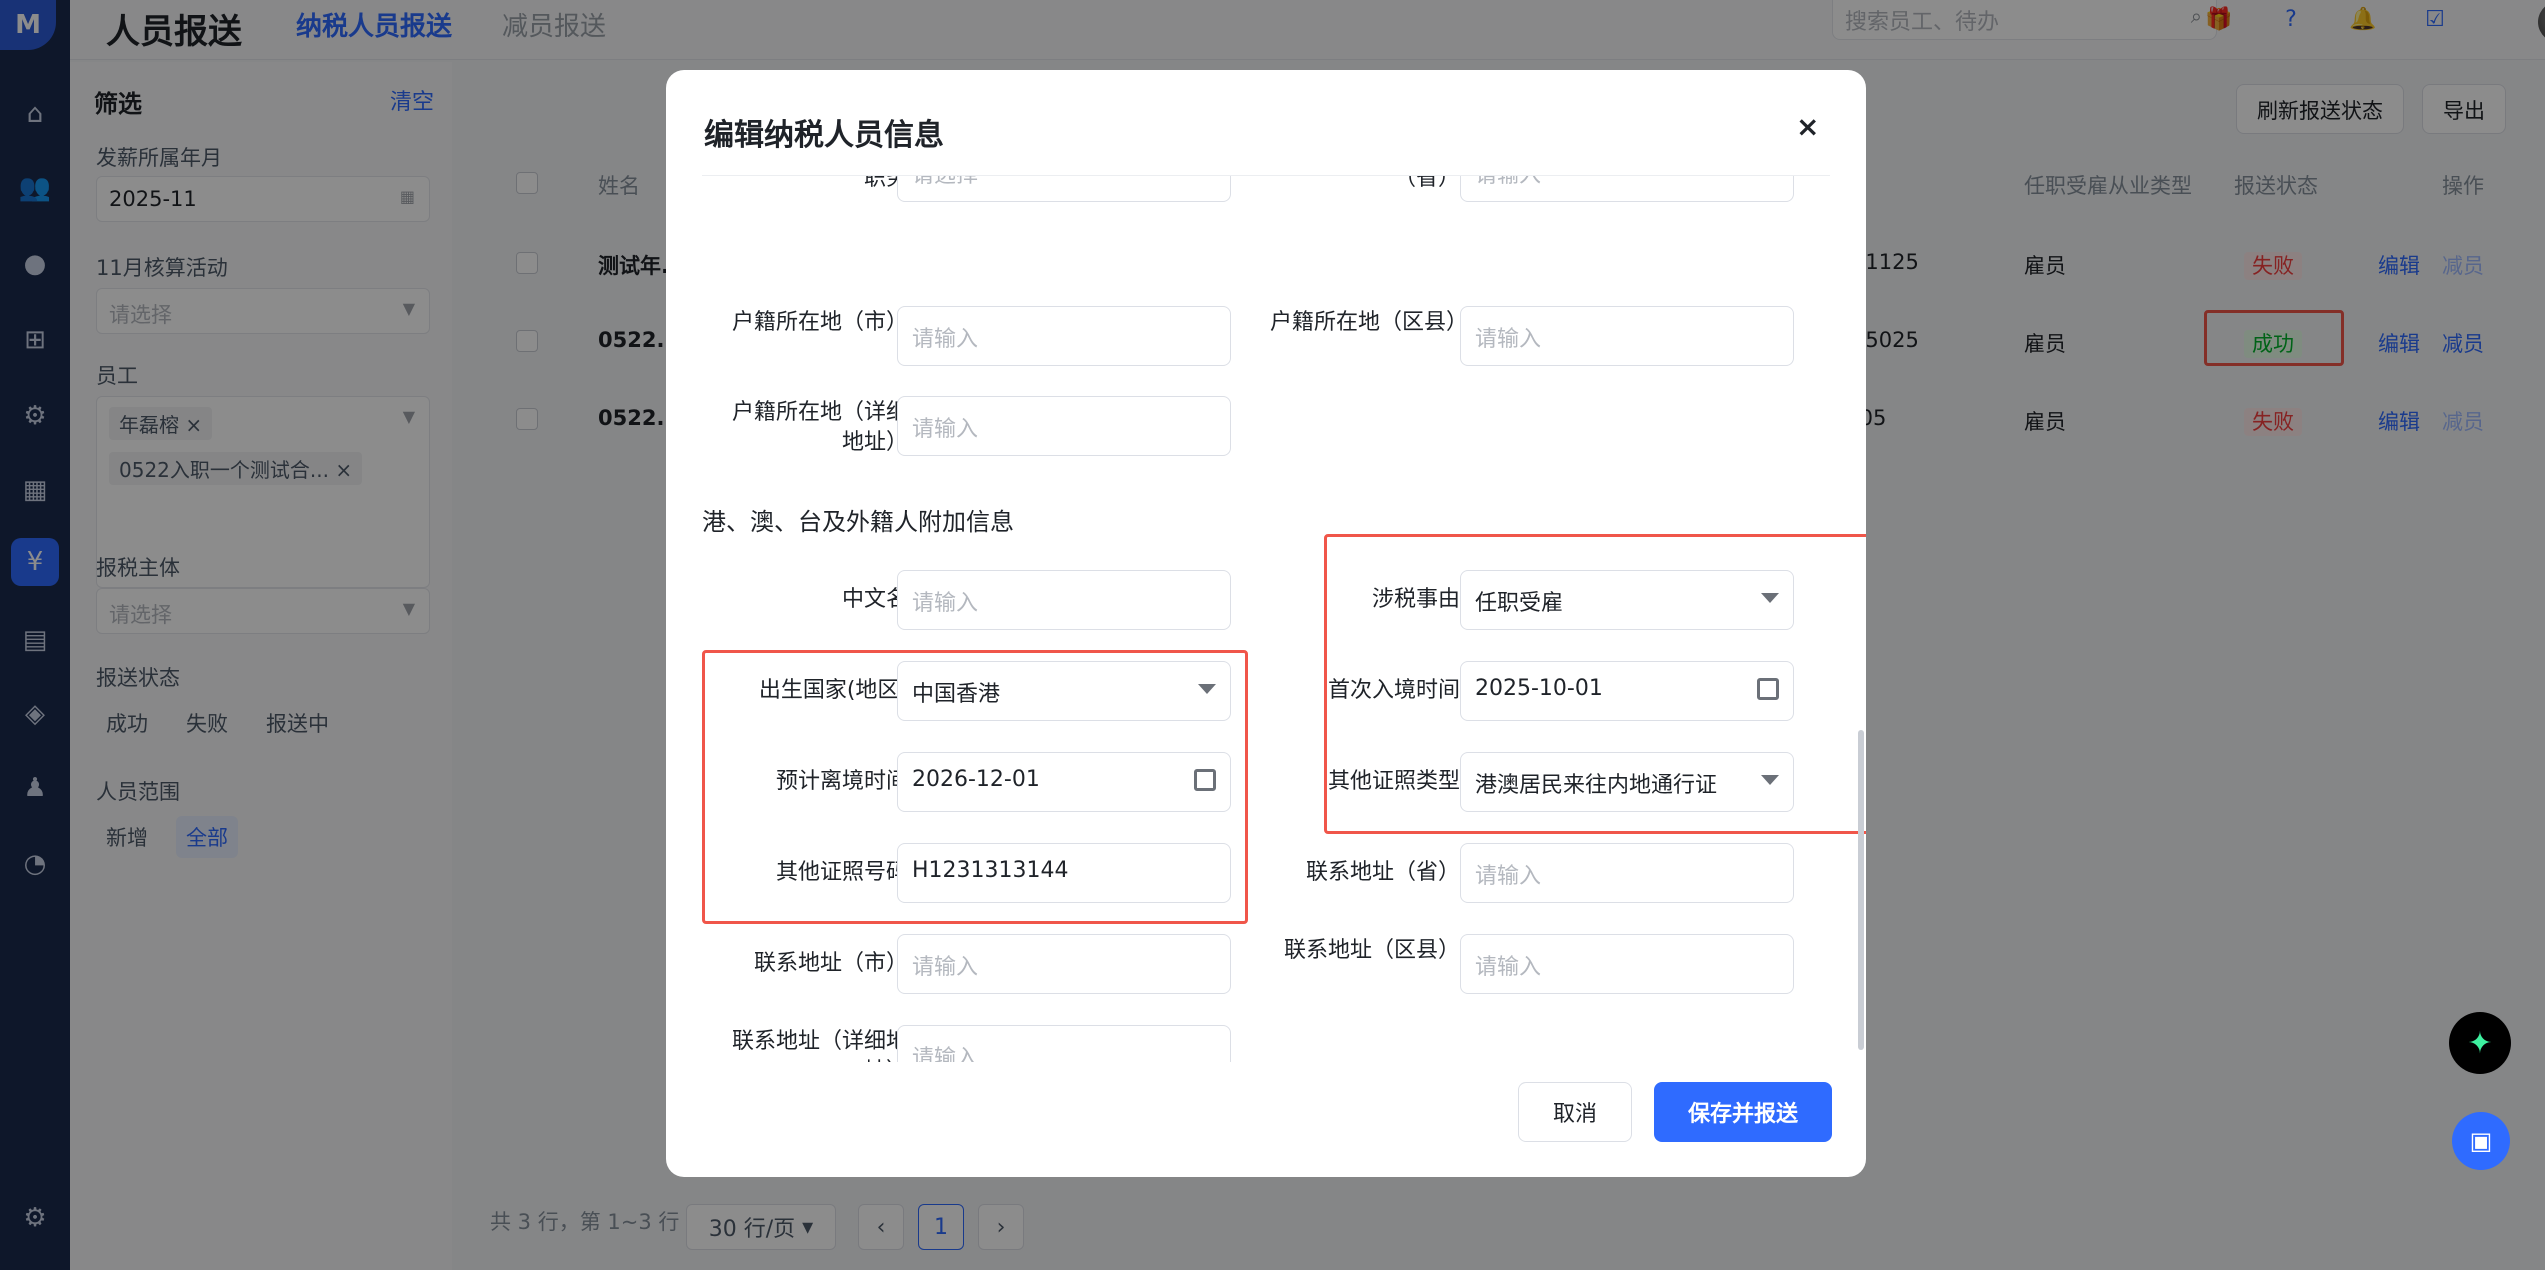 Image resolution: width=2545 pixels, height=1270 pixels. Describe the element at coordinates (1508, 182) in the screenshot. I see `province-placeholder: 请输入` at that location.